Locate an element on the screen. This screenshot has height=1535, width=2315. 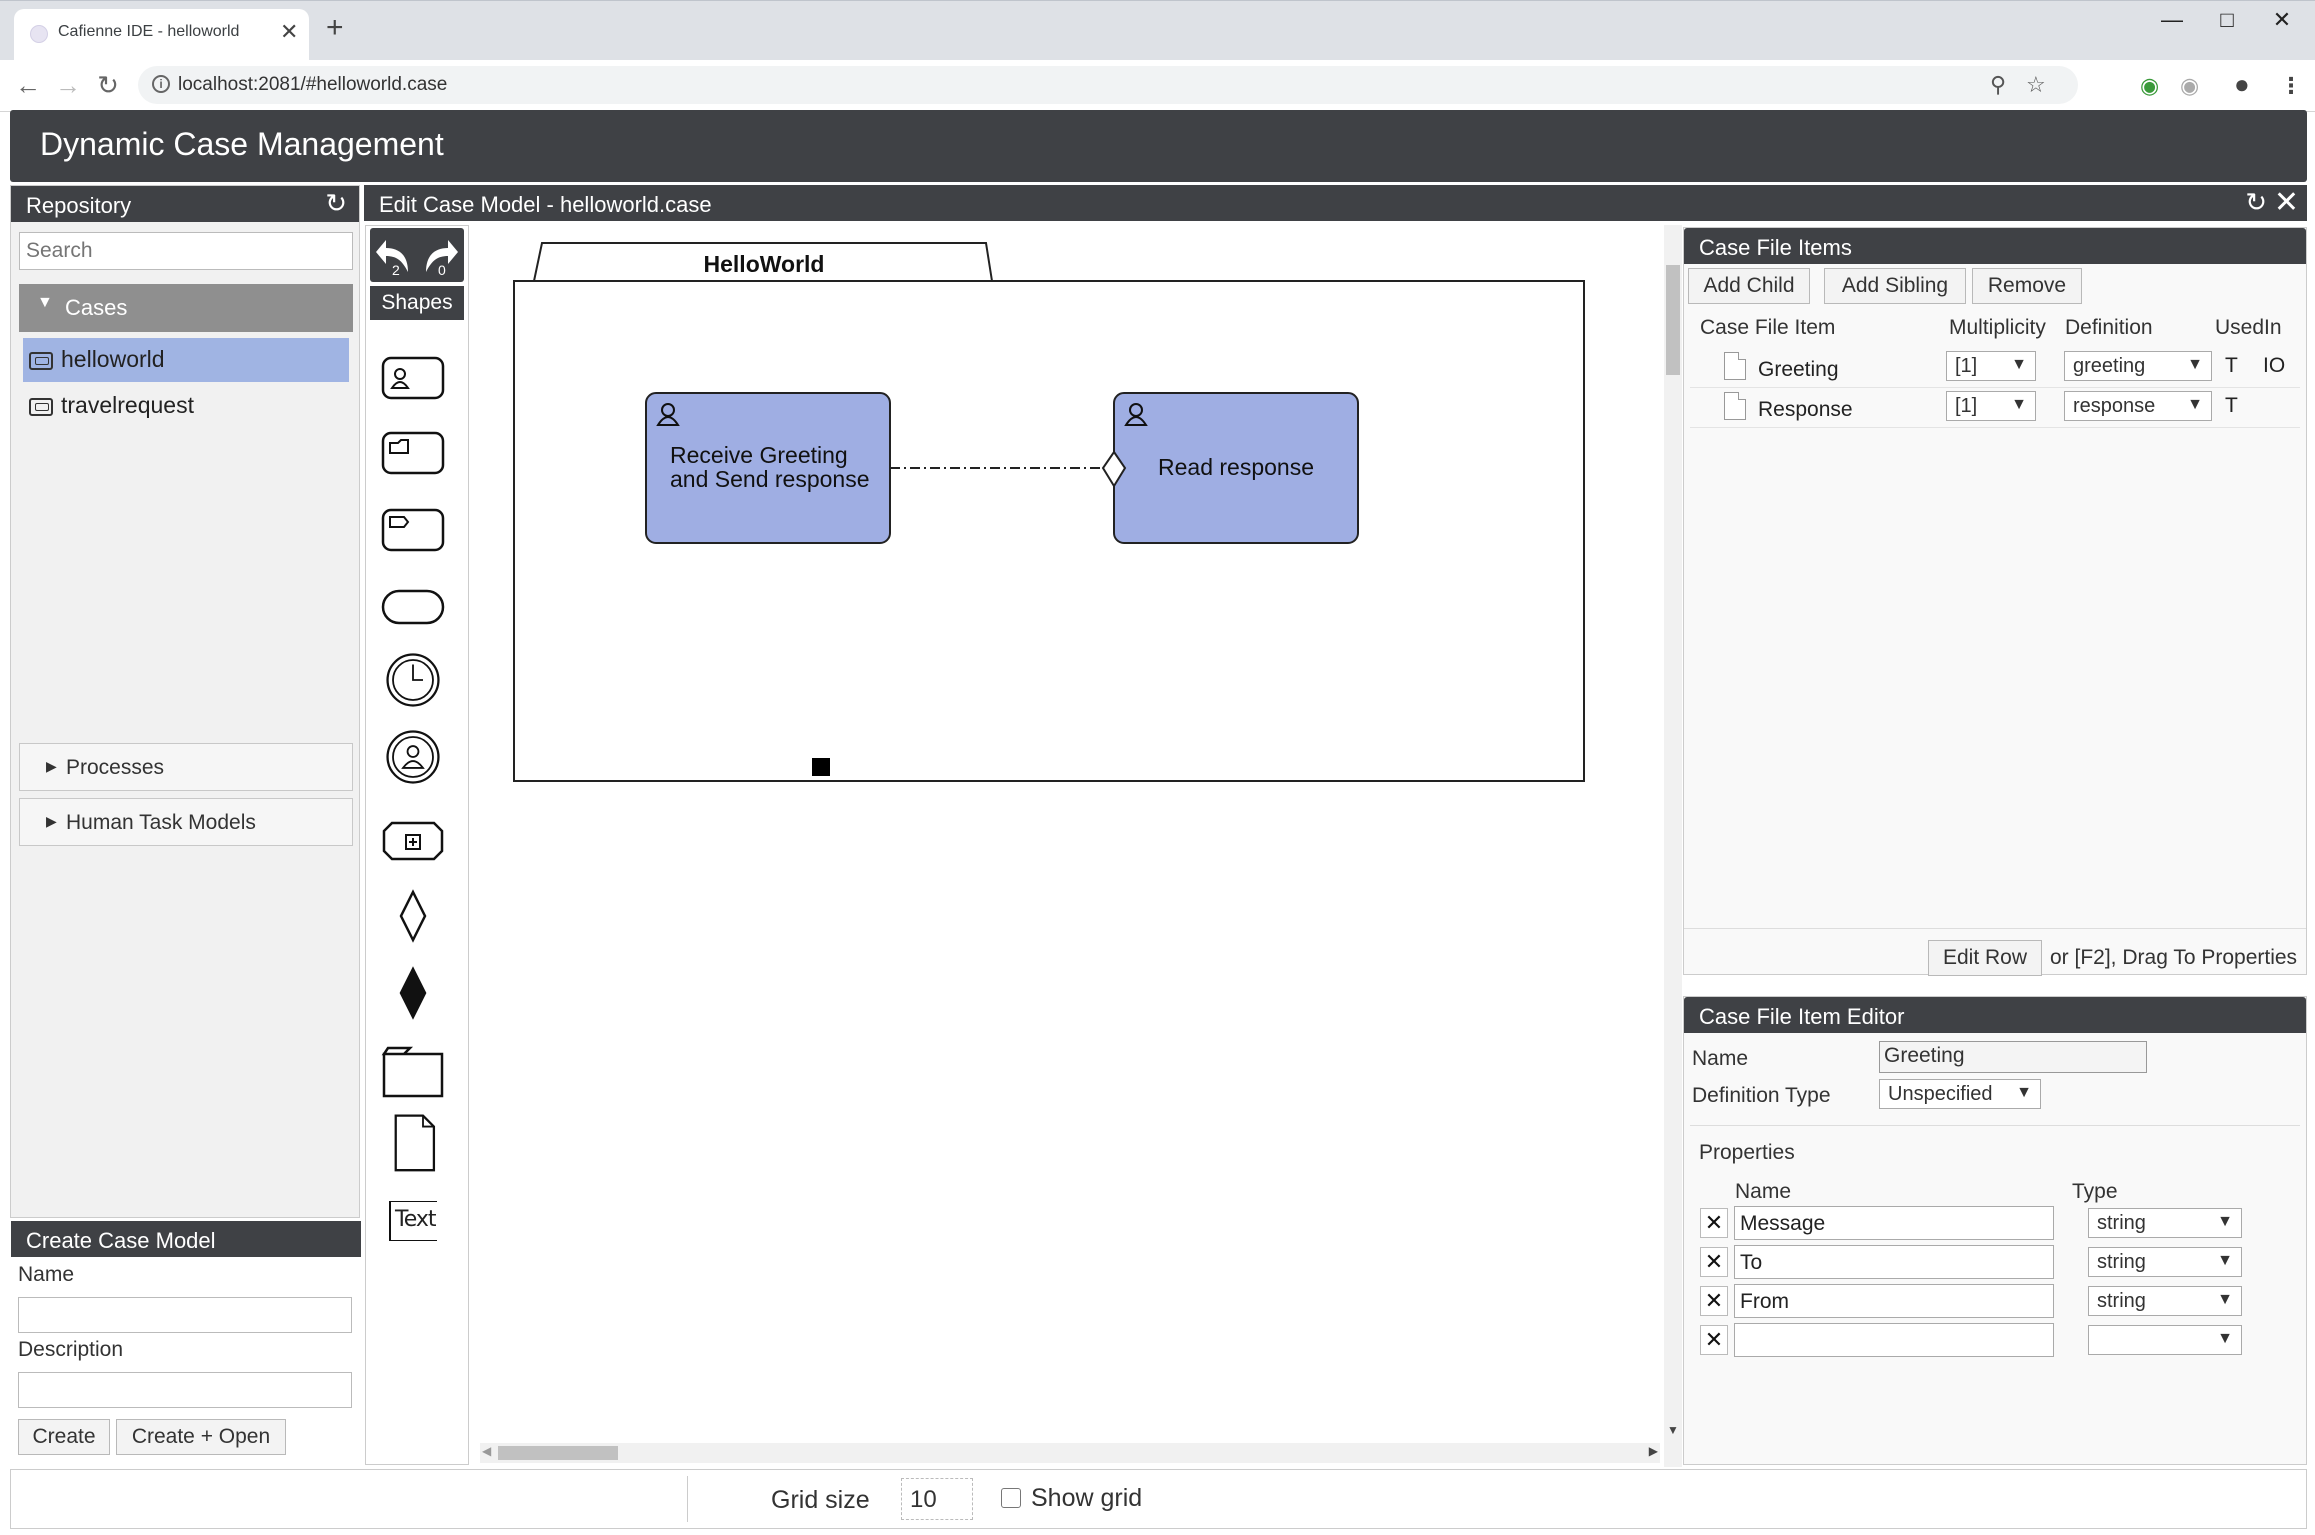
close-tab-icon: ✕ is located at coordinates (289, 32).